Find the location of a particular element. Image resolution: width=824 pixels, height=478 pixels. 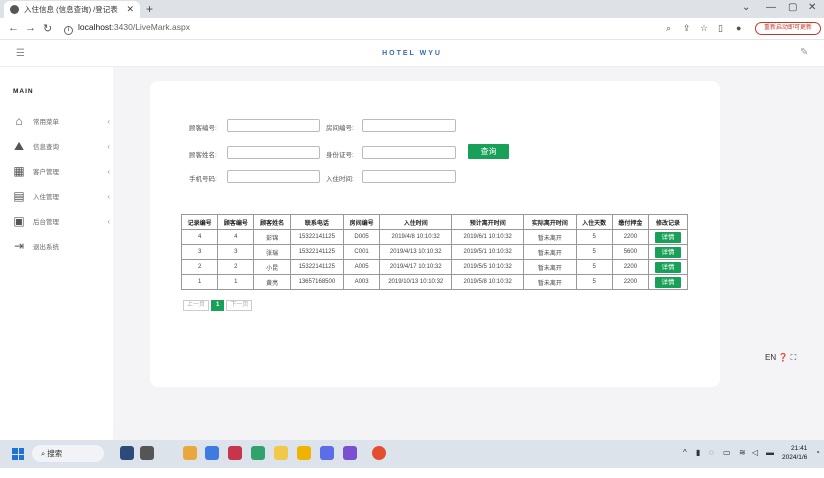

floating-tools: EN ❓ ⛶ is located at coordinates (780, 358).